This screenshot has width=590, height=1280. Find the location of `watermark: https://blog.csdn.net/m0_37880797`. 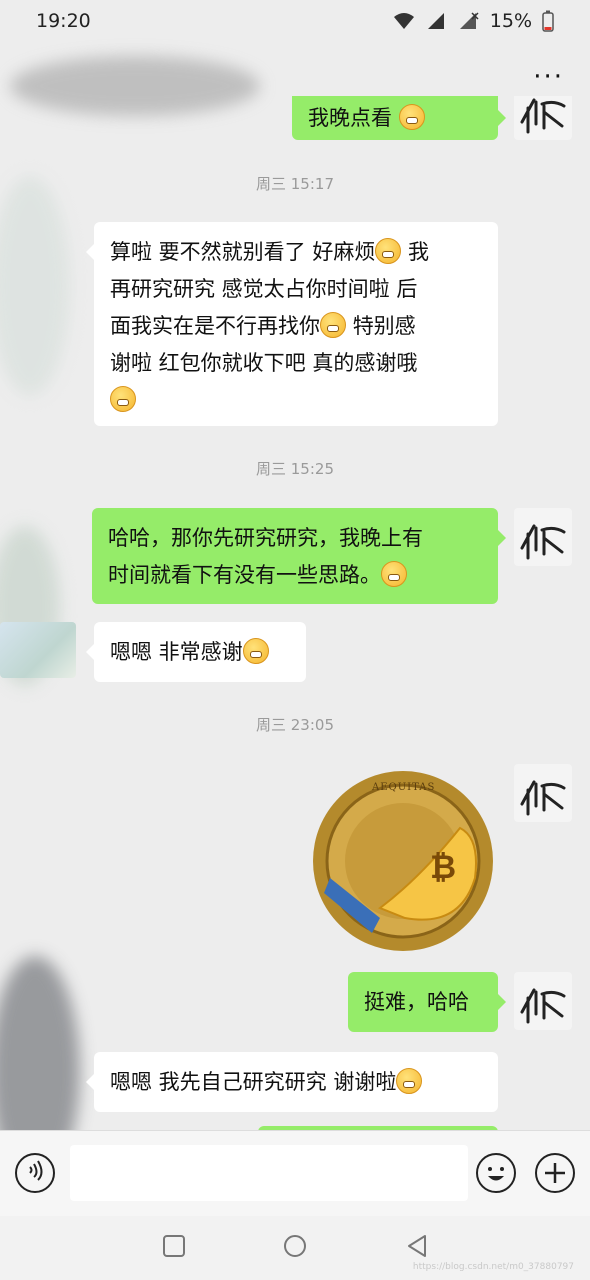

watermark: https://blog.csdn.net/m0_37880797 is located at coordinates (493, 1267).